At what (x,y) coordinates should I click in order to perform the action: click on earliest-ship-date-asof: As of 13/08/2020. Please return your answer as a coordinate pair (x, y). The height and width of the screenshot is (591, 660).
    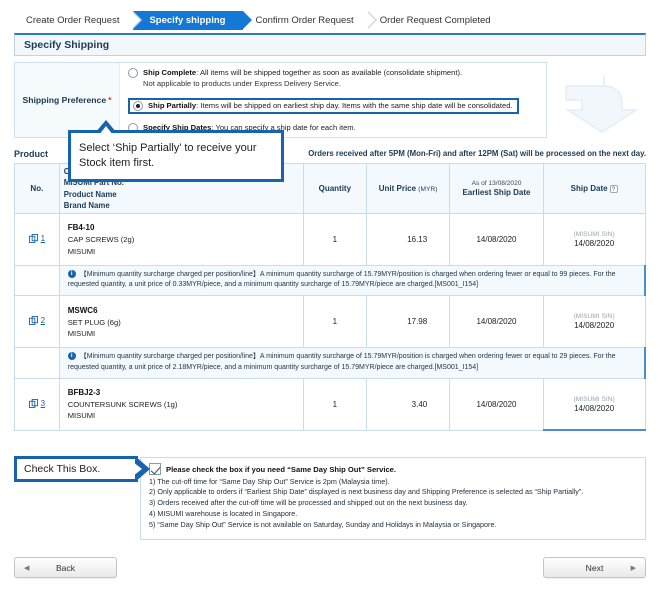
    Looking at the image, I should click on (496, 184).